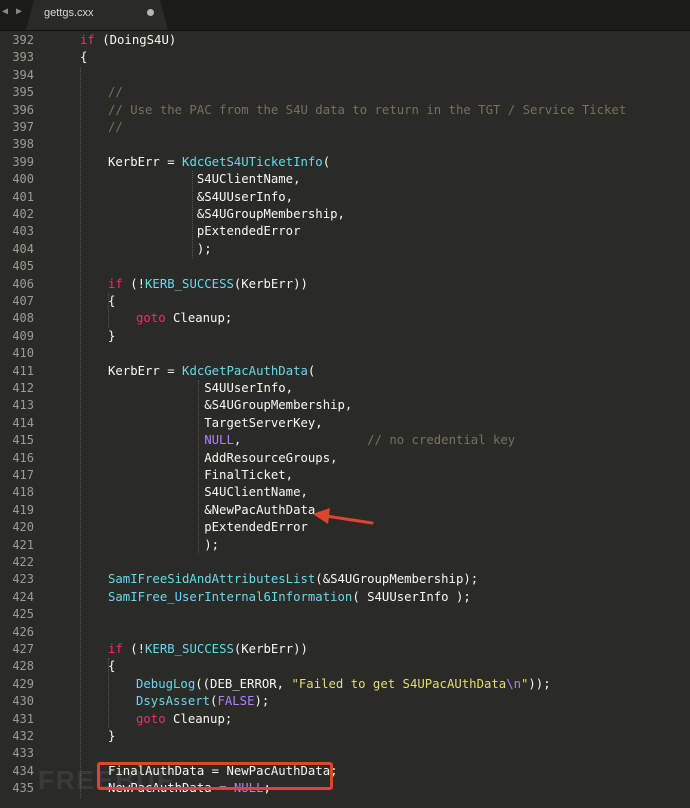  I want to click on annotation-arrow, so click(343, 516).